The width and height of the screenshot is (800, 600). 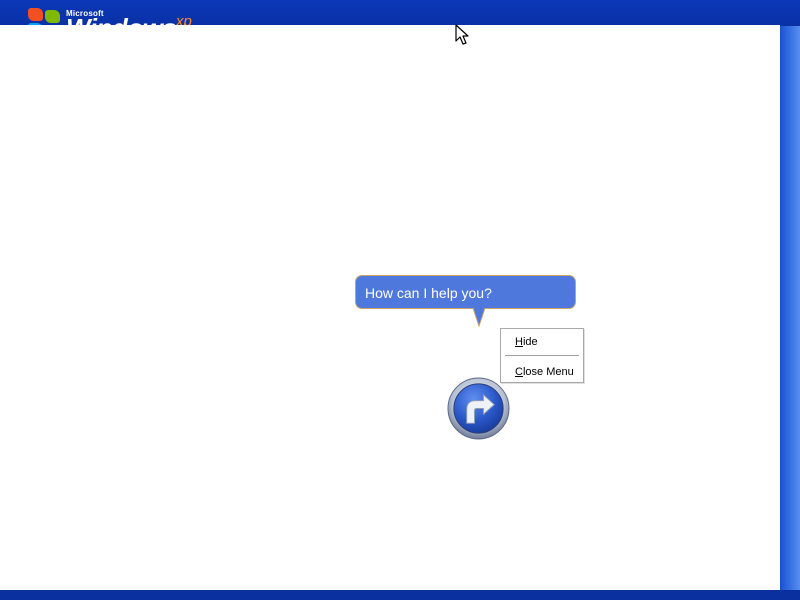 What do you see at coordinates (519, 372) in the screenshot?
I see `menu-item-close-mnemonic: C` at bounding box center [519, 372].